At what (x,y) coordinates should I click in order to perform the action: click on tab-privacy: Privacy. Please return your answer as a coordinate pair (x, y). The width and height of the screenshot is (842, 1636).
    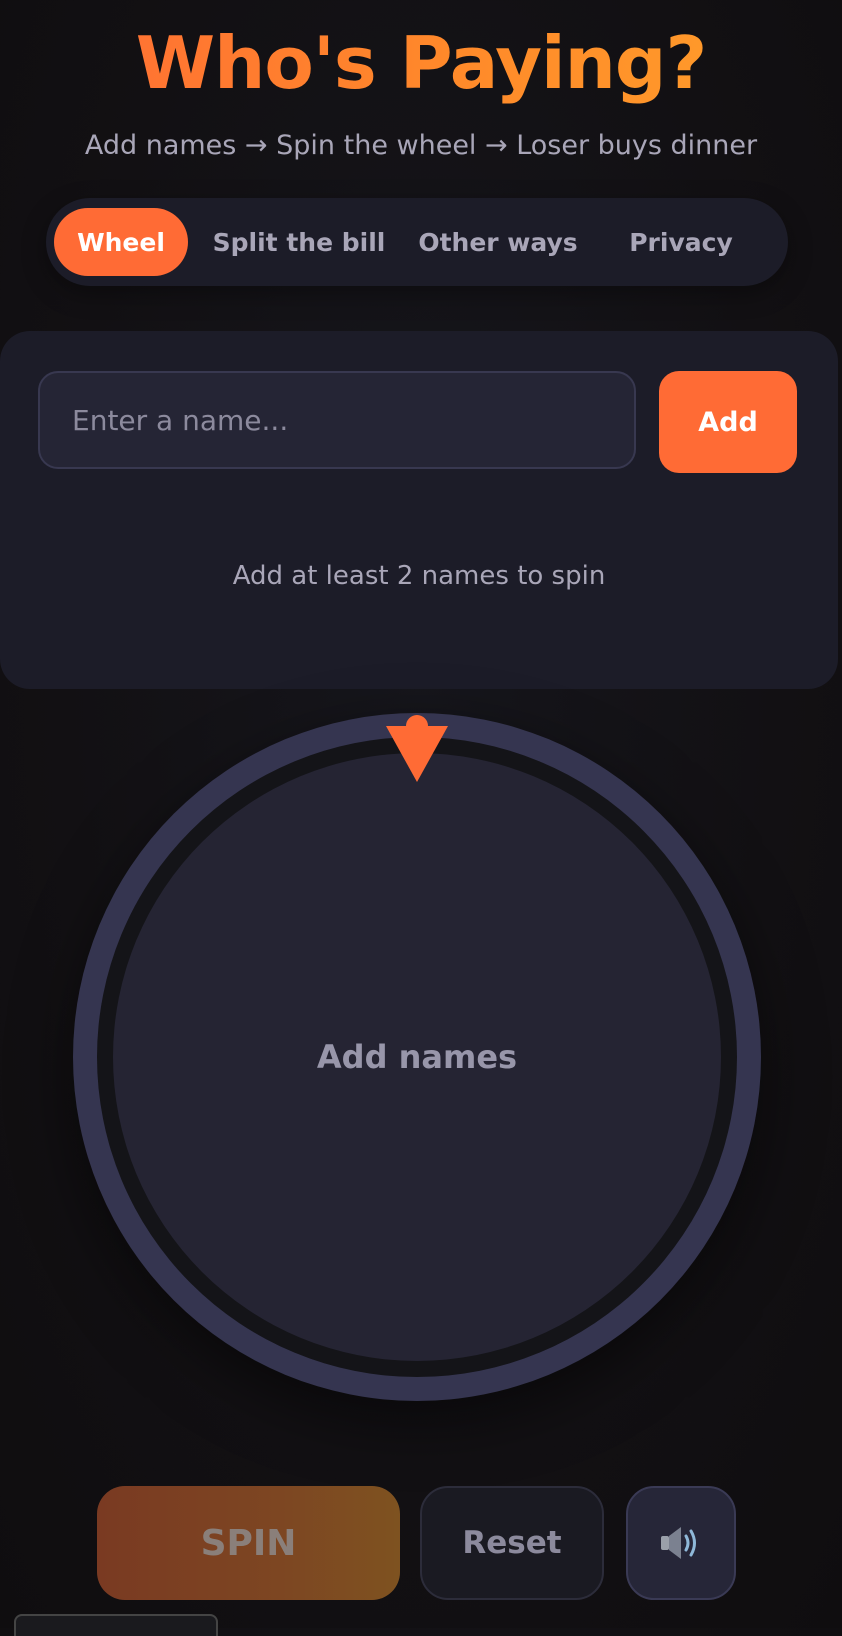
    Looking at the image, I should click on (681, 242).